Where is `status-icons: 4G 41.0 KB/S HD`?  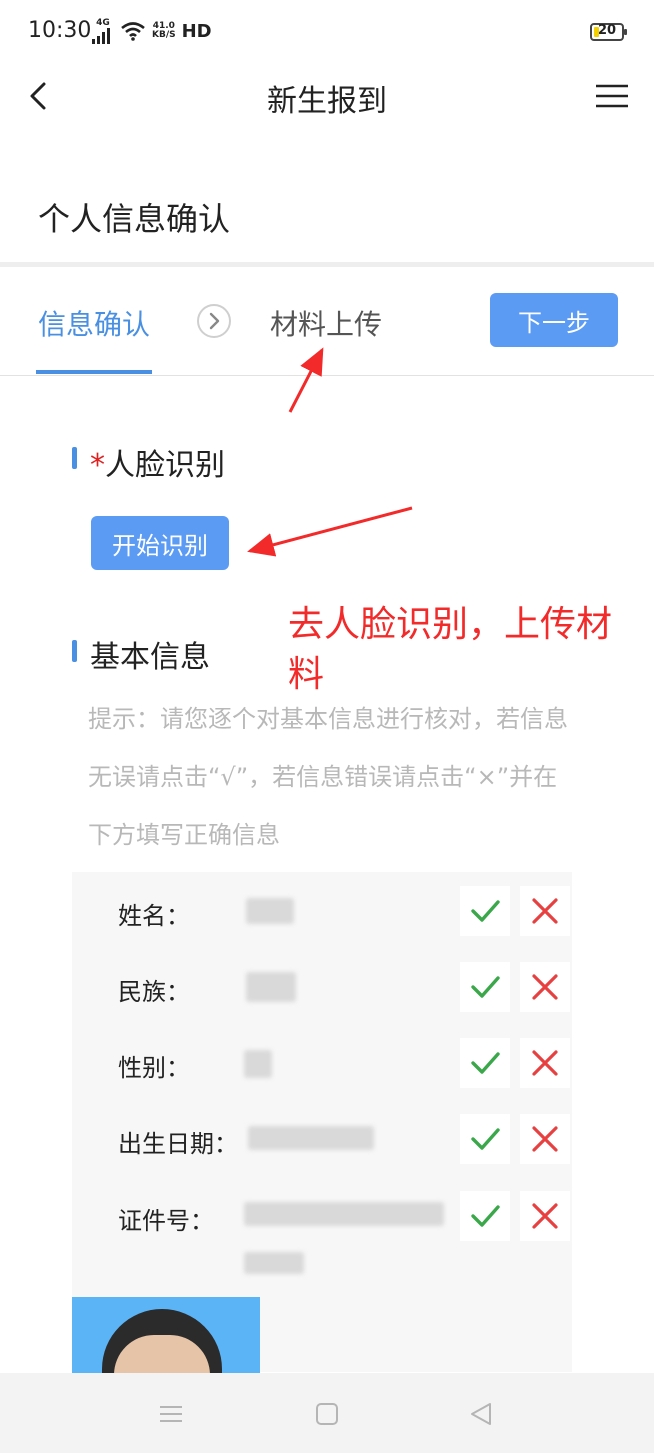 status-icons: 4G 41.0 KB/S HD is located at coordinates (152, 31).